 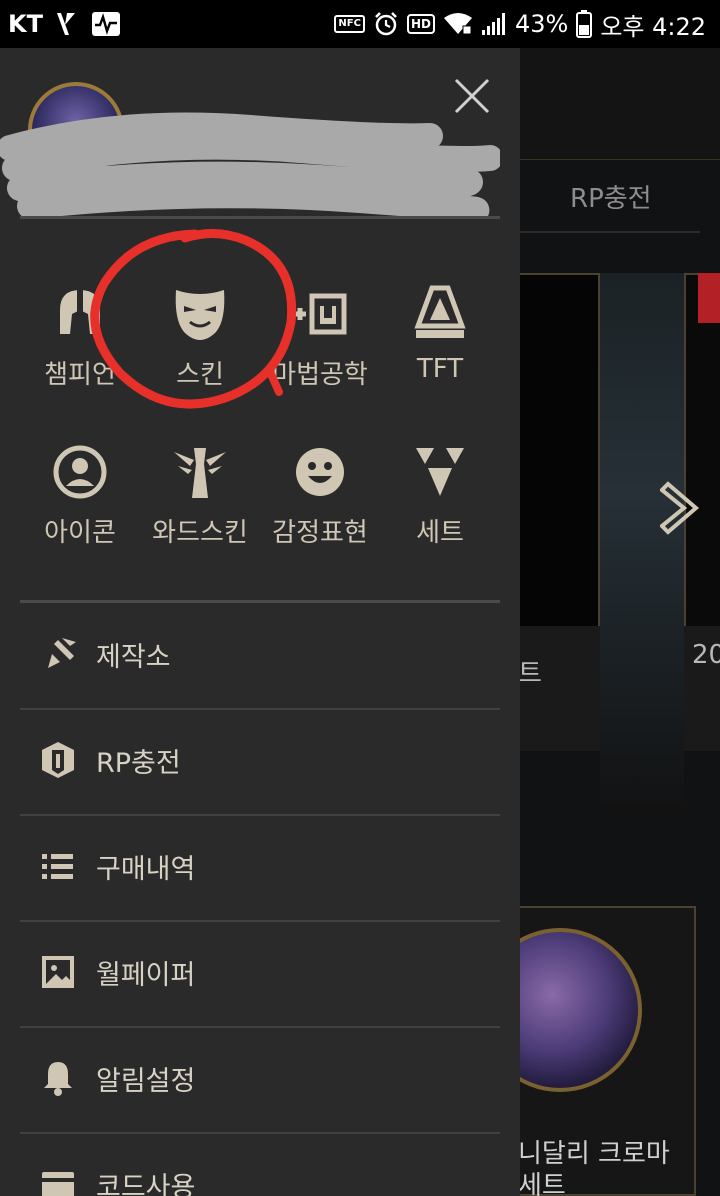 What do you see at coordinates (494, 24) in the screenshot?
I see `signal-icon` at bounding box center [494, 24].